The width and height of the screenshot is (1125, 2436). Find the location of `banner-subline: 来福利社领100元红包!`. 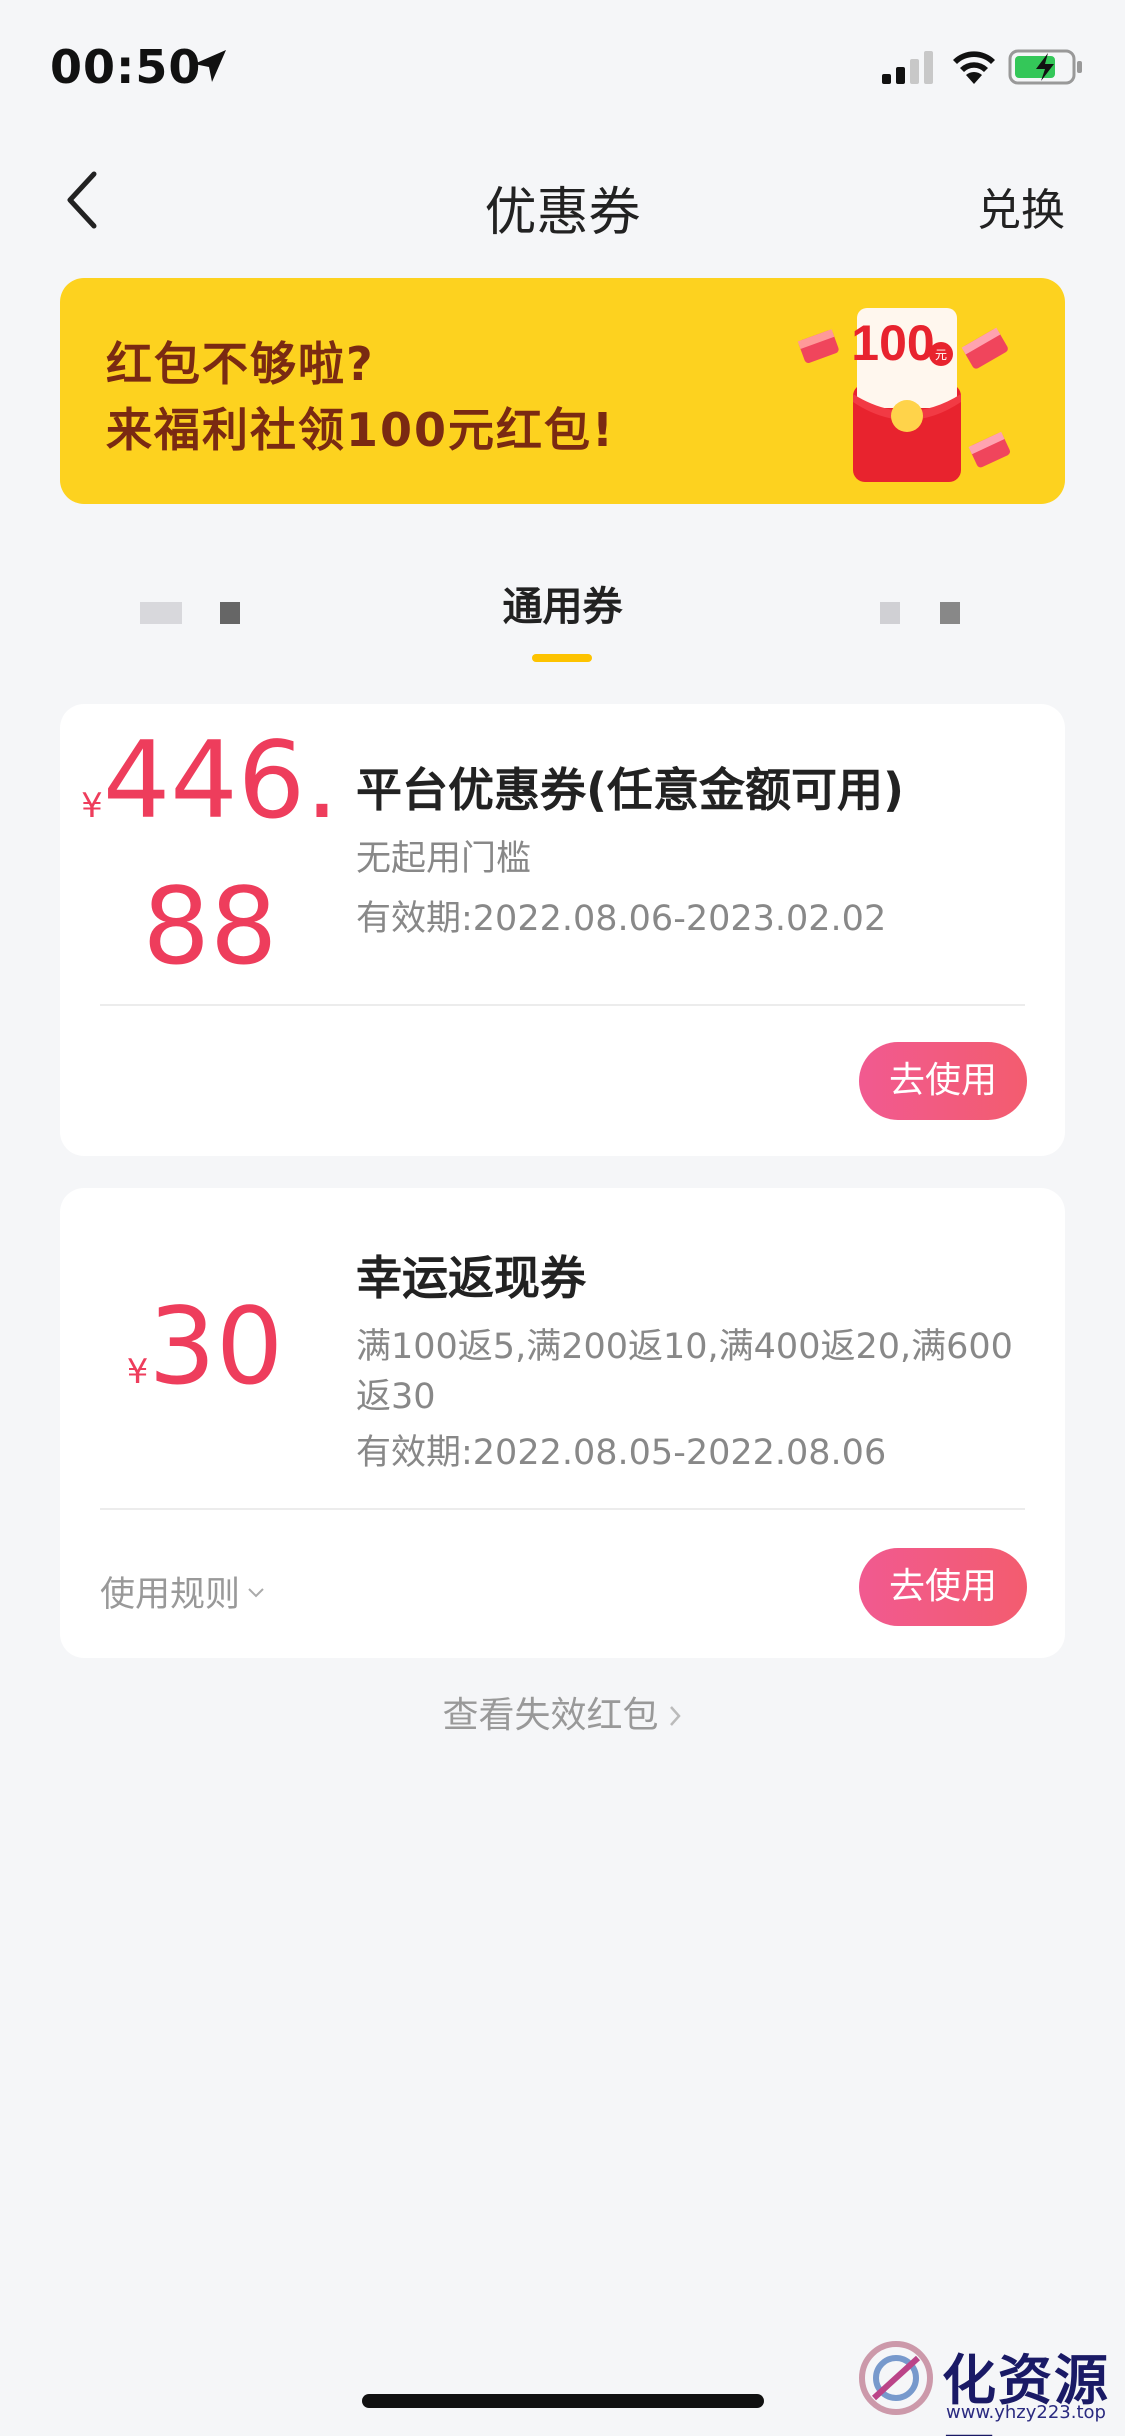

banner-subline: 来福利社领100元红包! is located at coordinates (360, 430).